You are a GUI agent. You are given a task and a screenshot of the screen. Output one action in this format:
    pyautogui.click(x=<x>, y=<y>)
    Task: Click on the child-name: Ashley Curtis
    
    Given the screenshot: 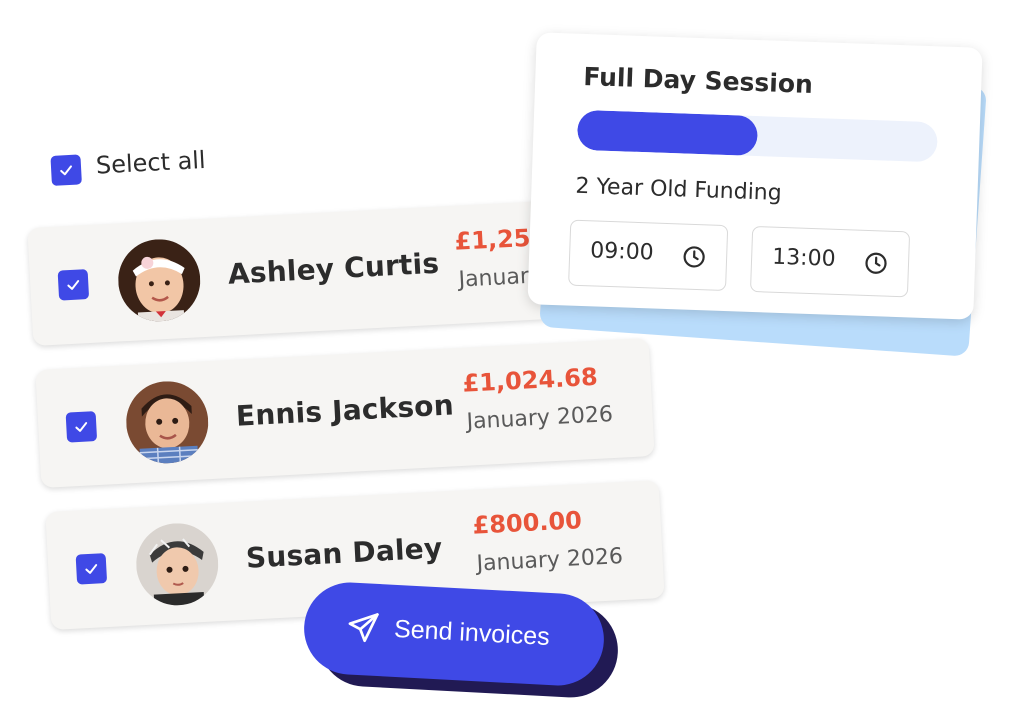 What is the action you would take?
    pyautogui.click(x=333, y=268)
    